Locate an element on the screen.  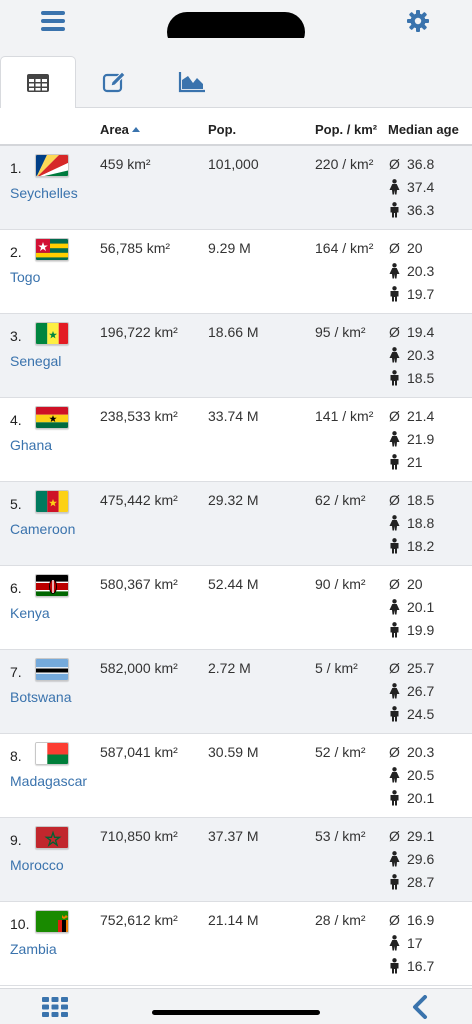
country-link-senegal: Senegal is located at coordinates (35, 361).